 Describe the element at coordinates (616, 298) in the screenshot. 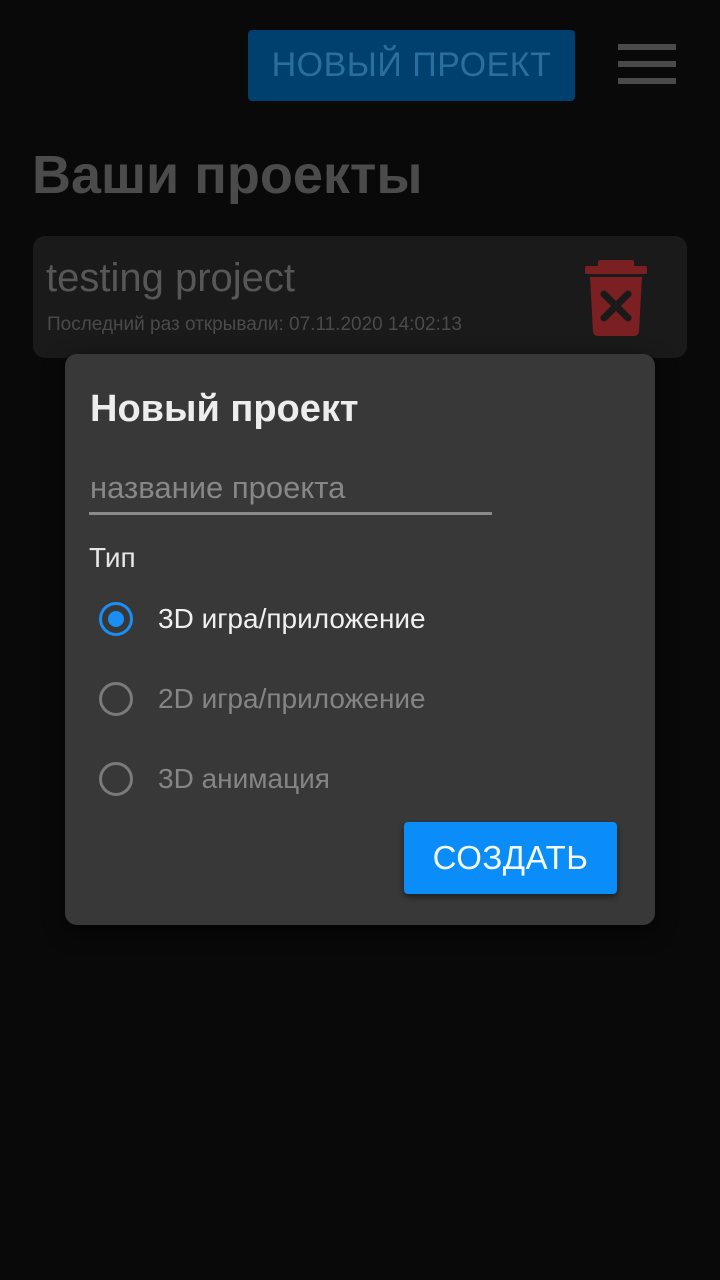

I see `trash-icon` at that location.